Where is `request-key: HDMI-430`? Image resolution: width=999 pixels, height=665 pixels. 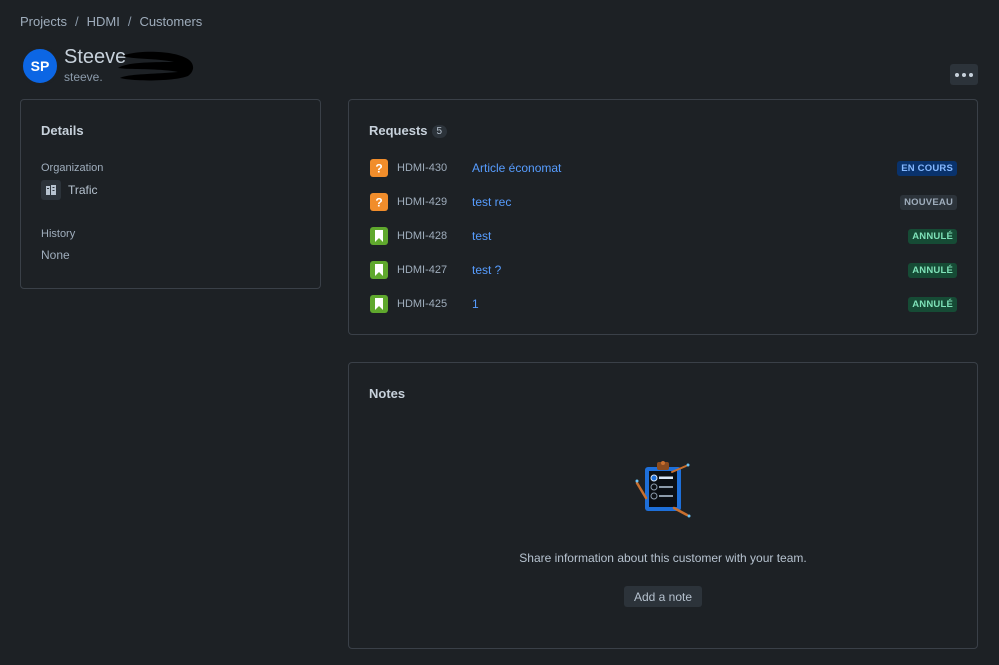 request-key: HDMI-430 is located at coordinates (422, 168).